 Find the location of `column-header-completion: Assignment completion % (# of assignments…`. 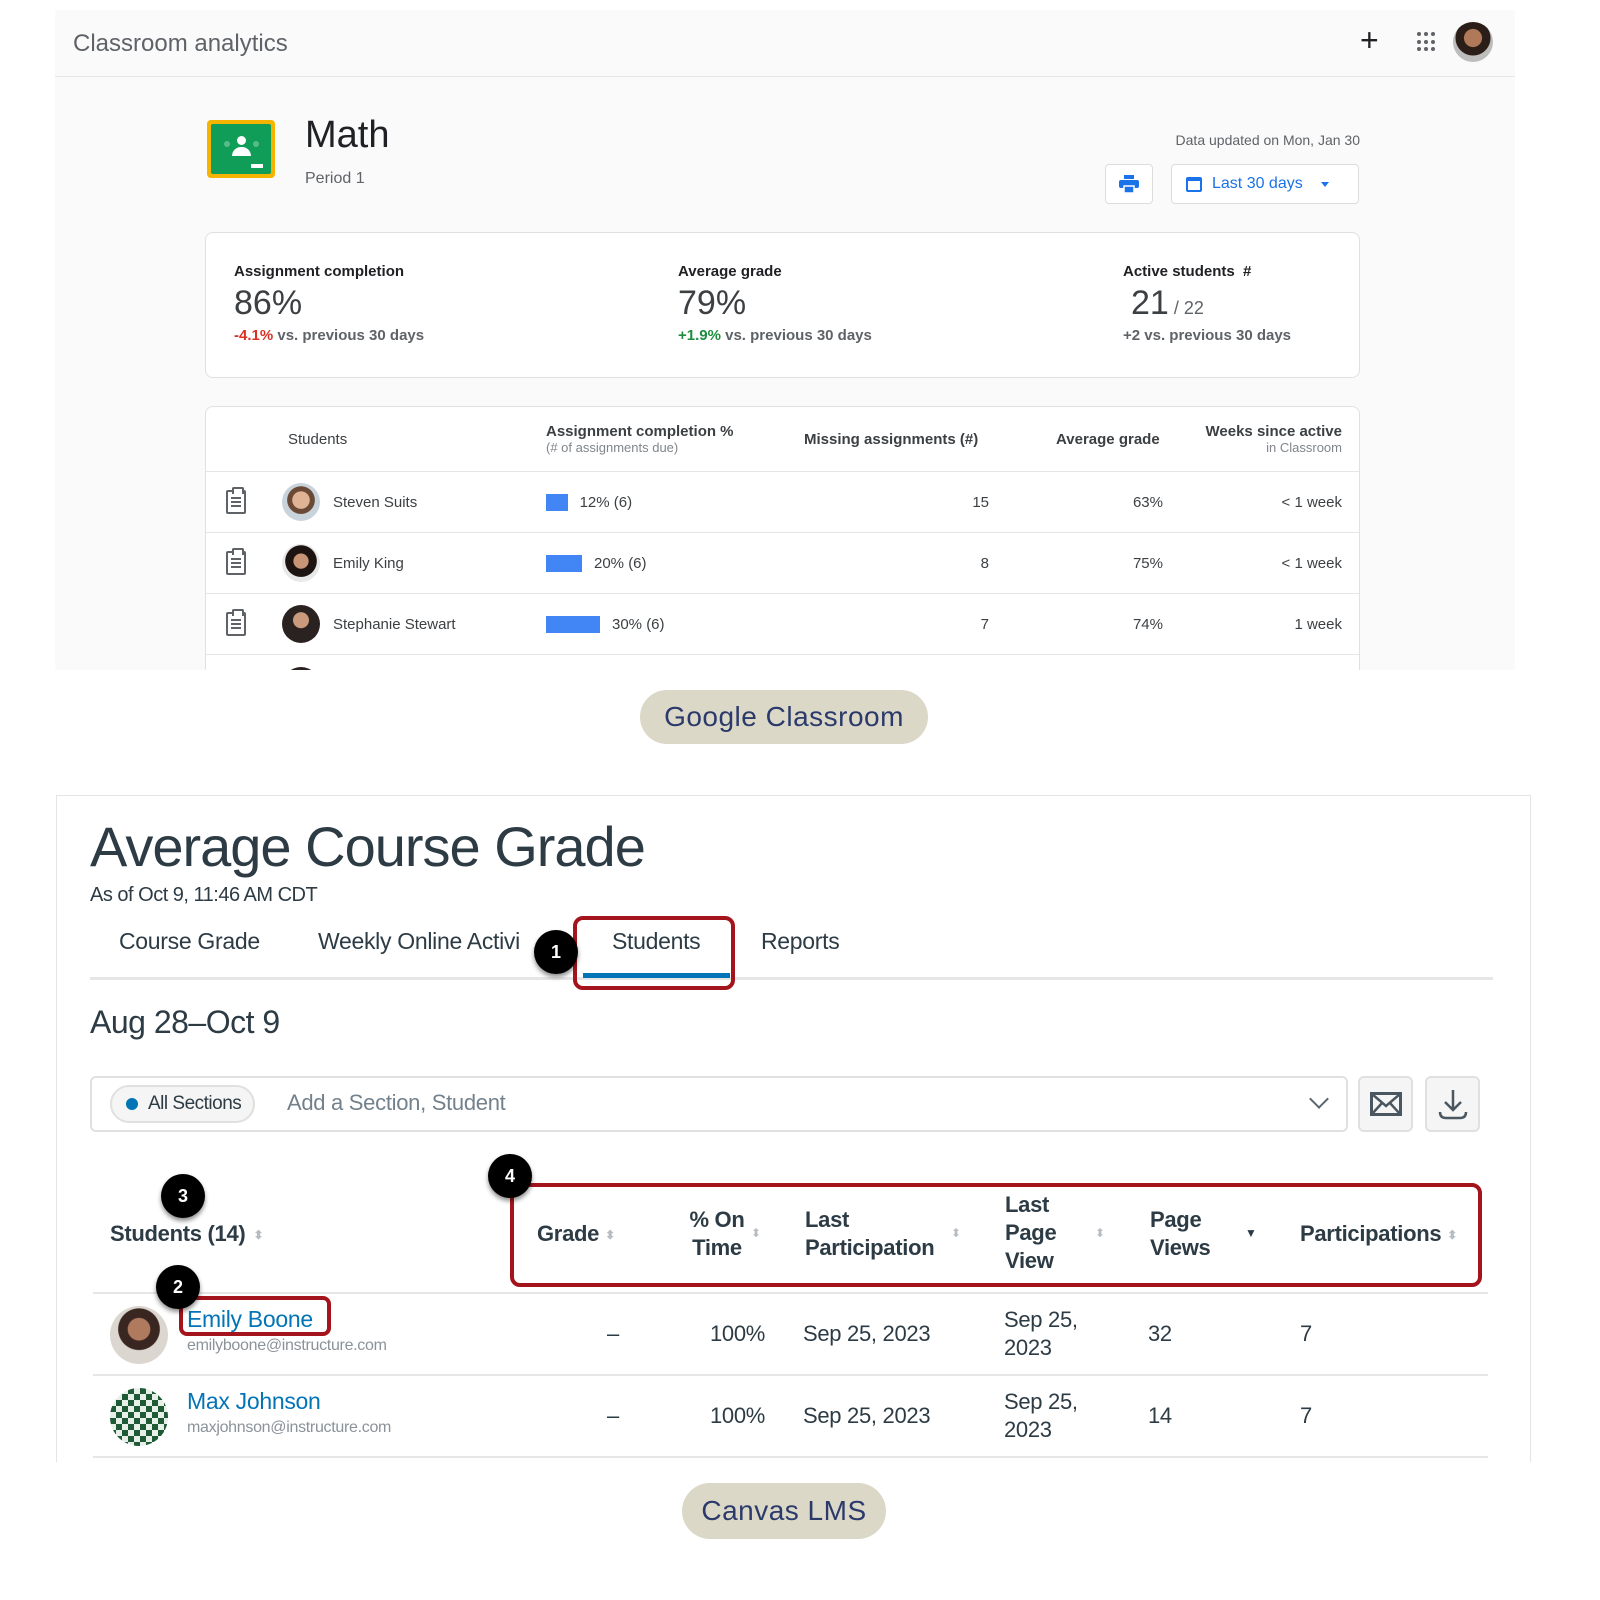

column-header-completion: Assignment completion % (# of assignments… is located at coordinates (640, 439).